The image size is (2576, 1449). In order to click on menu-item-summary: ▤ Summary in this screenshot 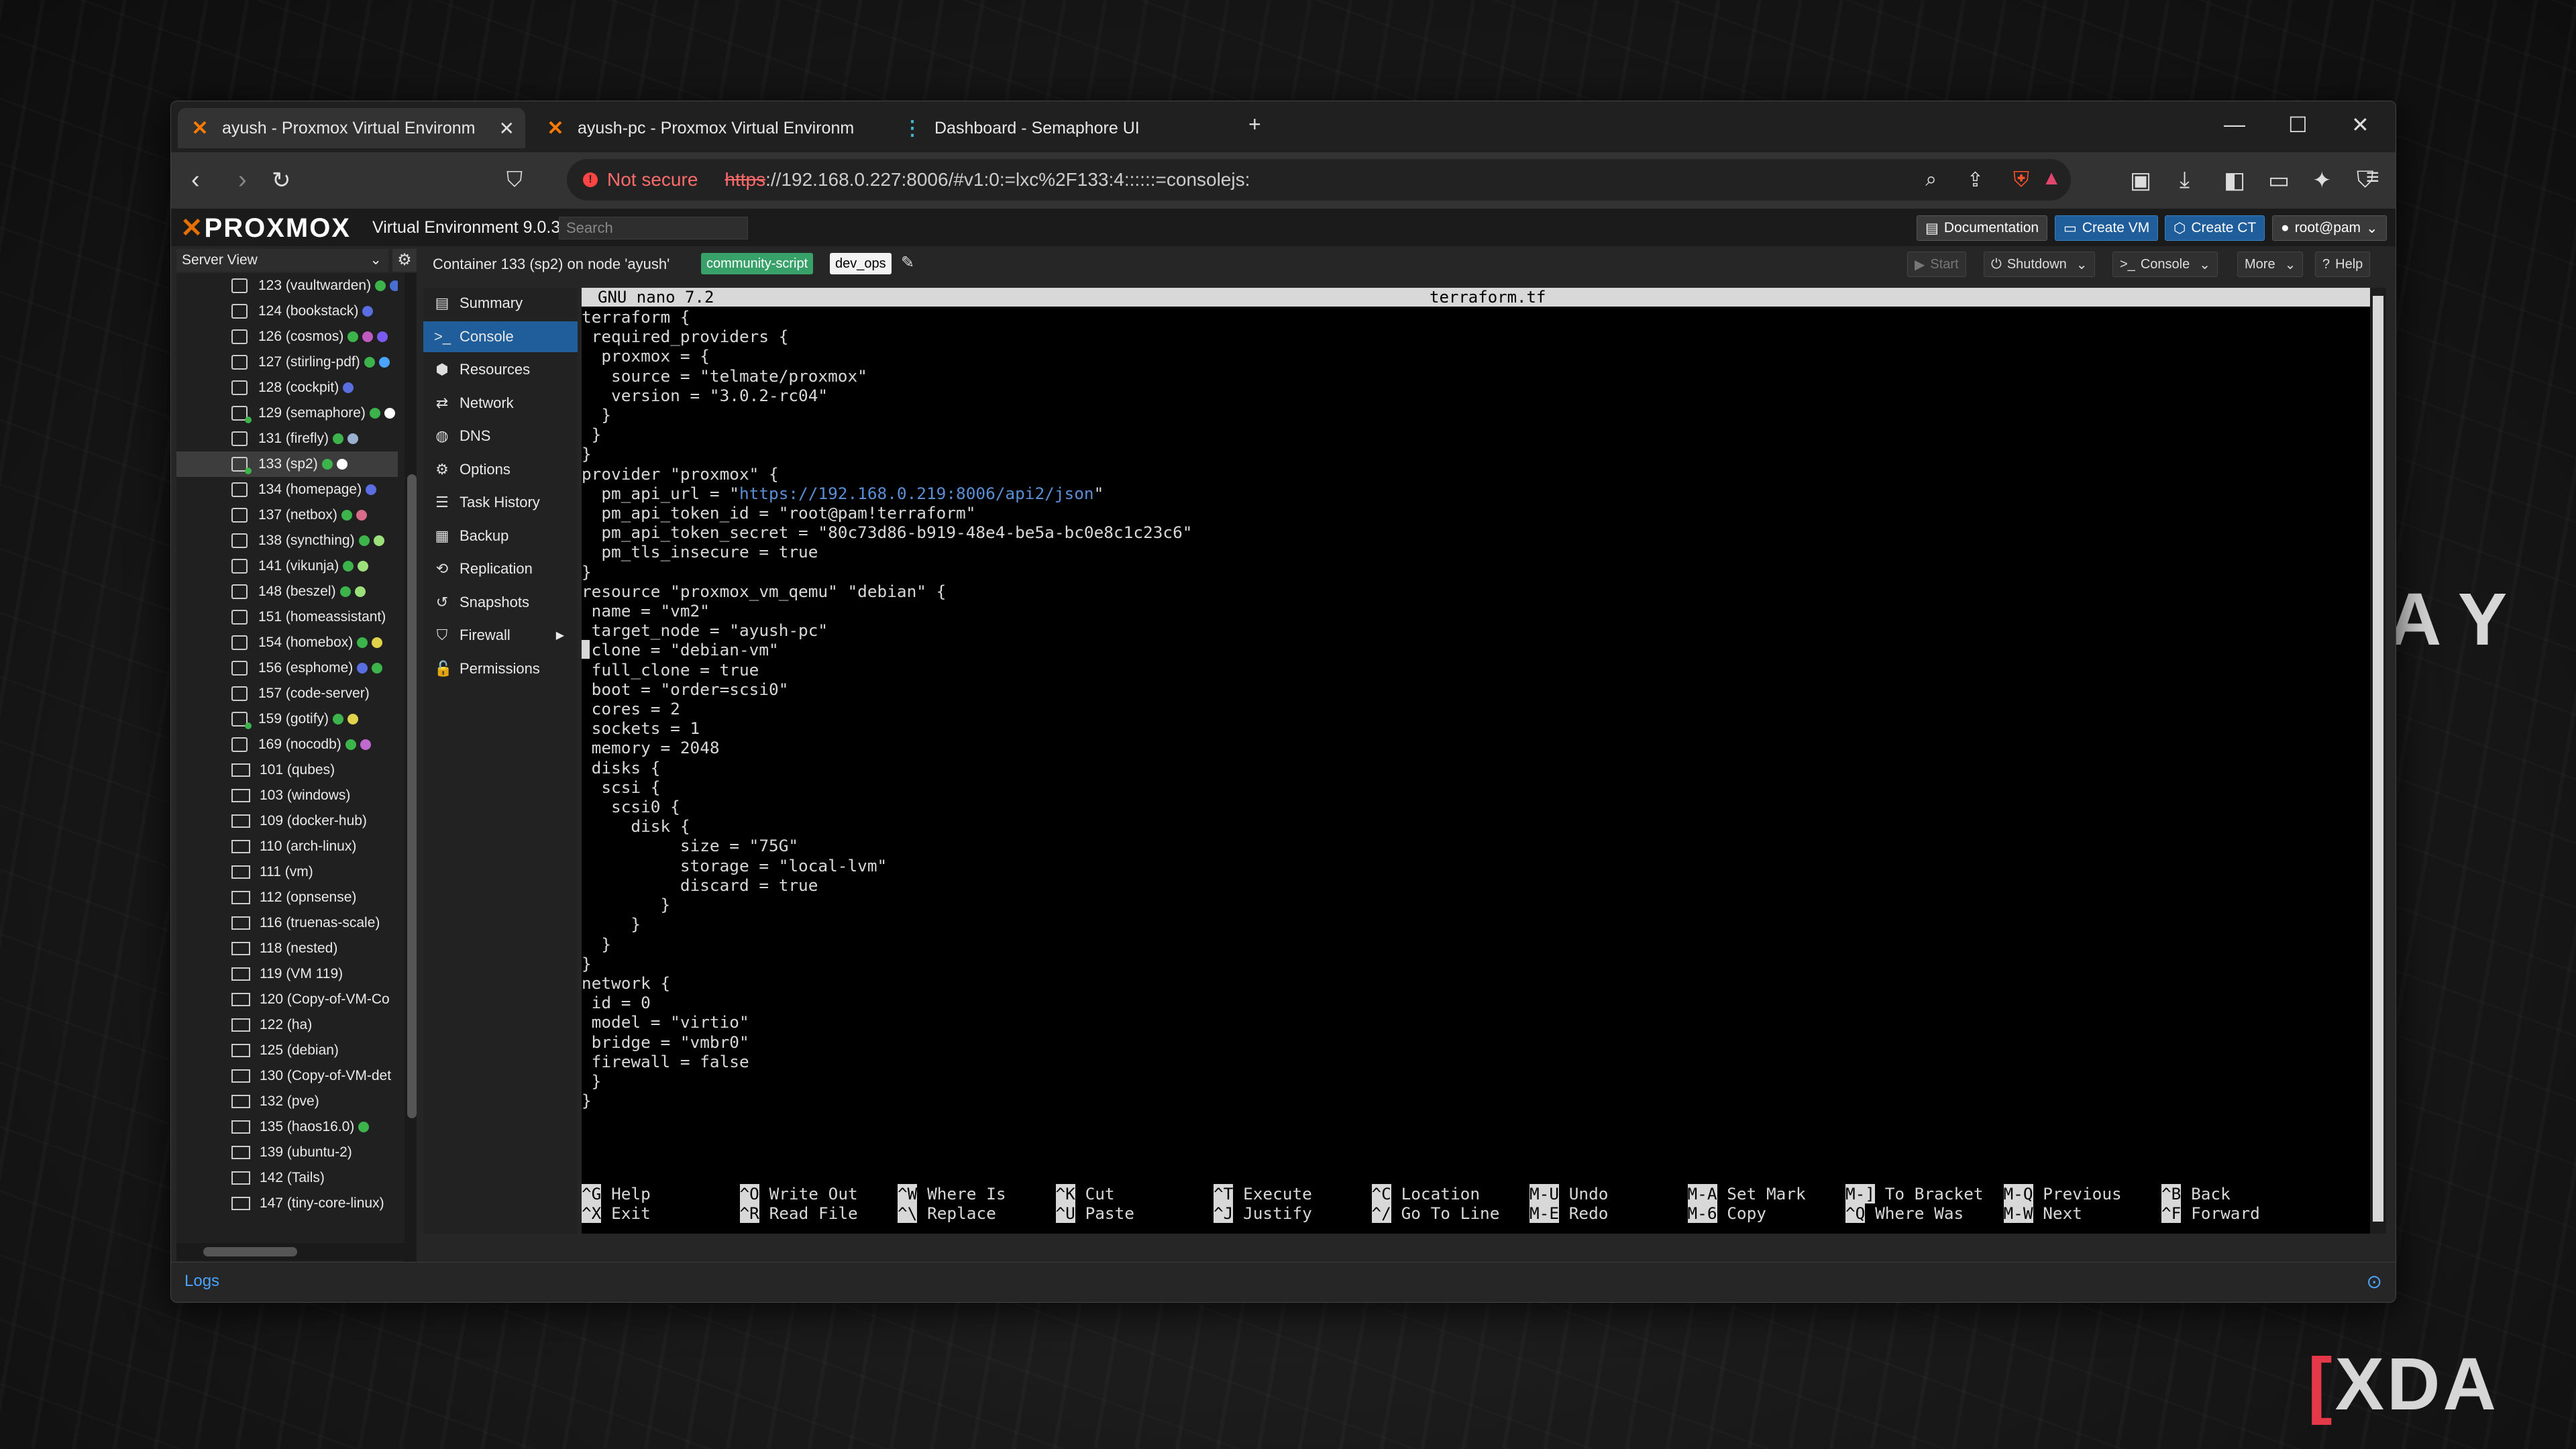, I will do `click(500, 303)`.